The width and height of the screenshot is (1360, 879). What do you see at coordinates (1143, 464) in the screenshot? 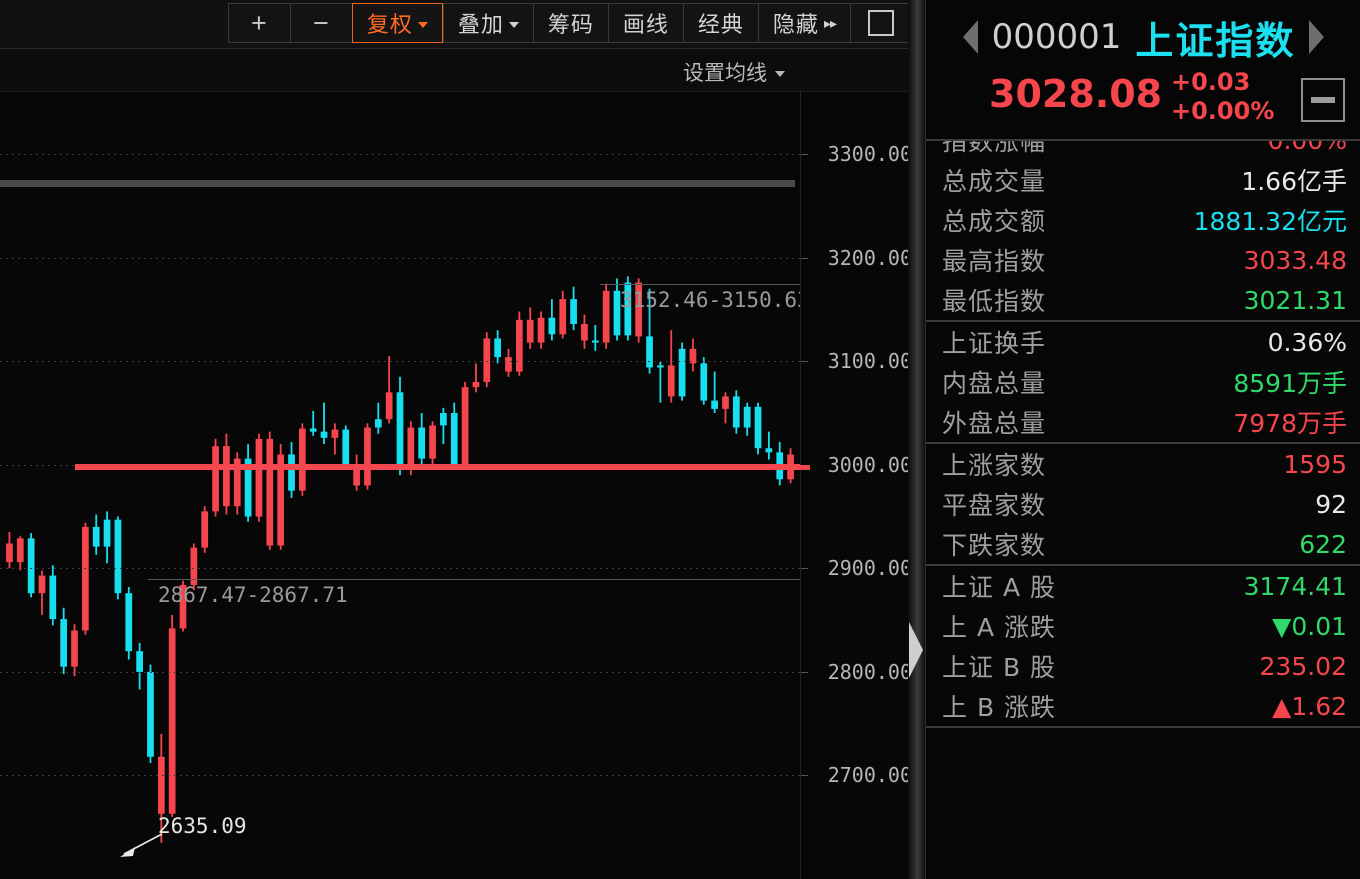
I see `quote-row: 上涨家数 1595` at bounding box center [1143, 464].